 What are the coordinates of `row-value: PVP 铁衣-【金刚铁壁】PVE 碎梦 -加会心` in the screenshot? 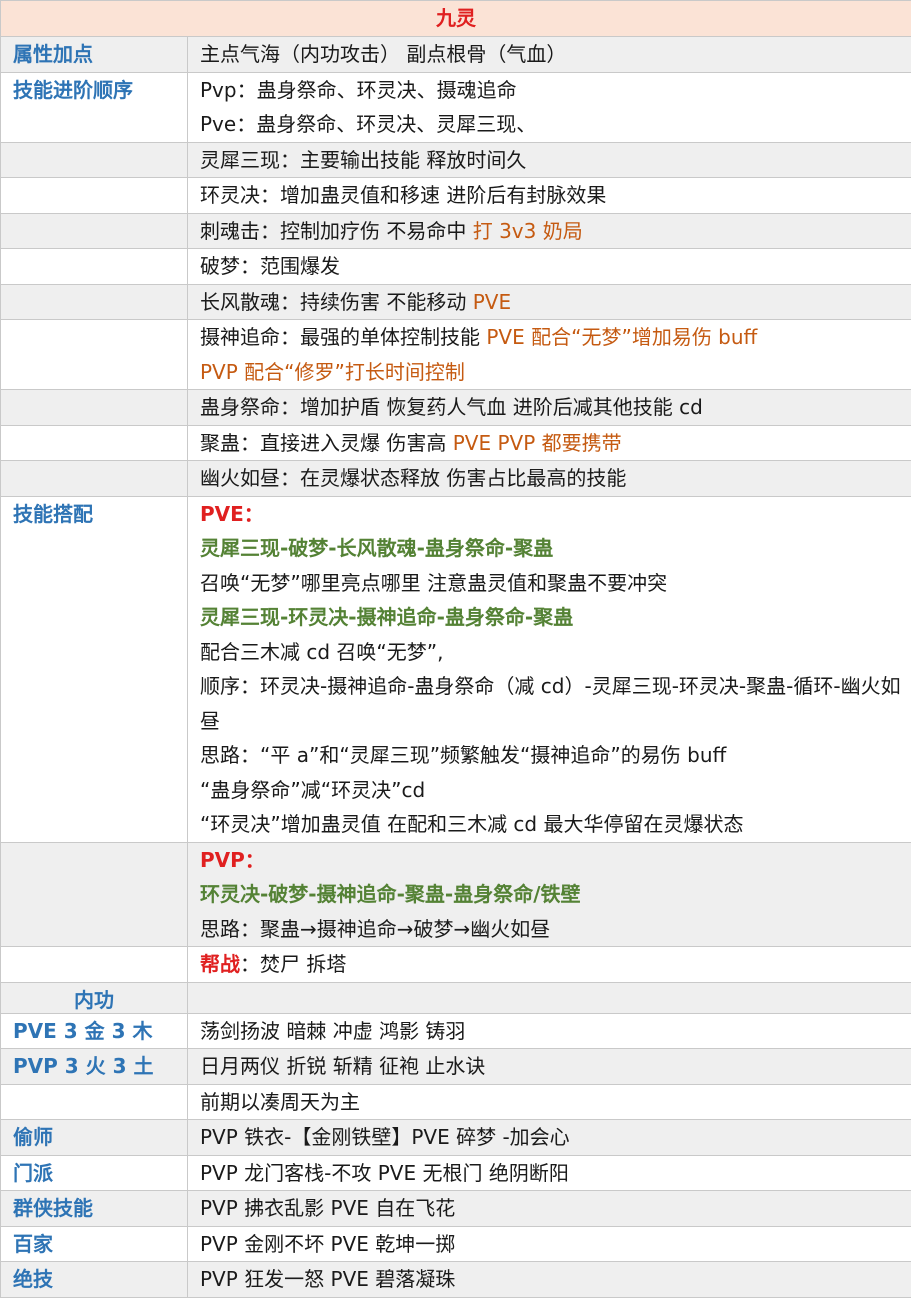 It's located at (549, 1137).